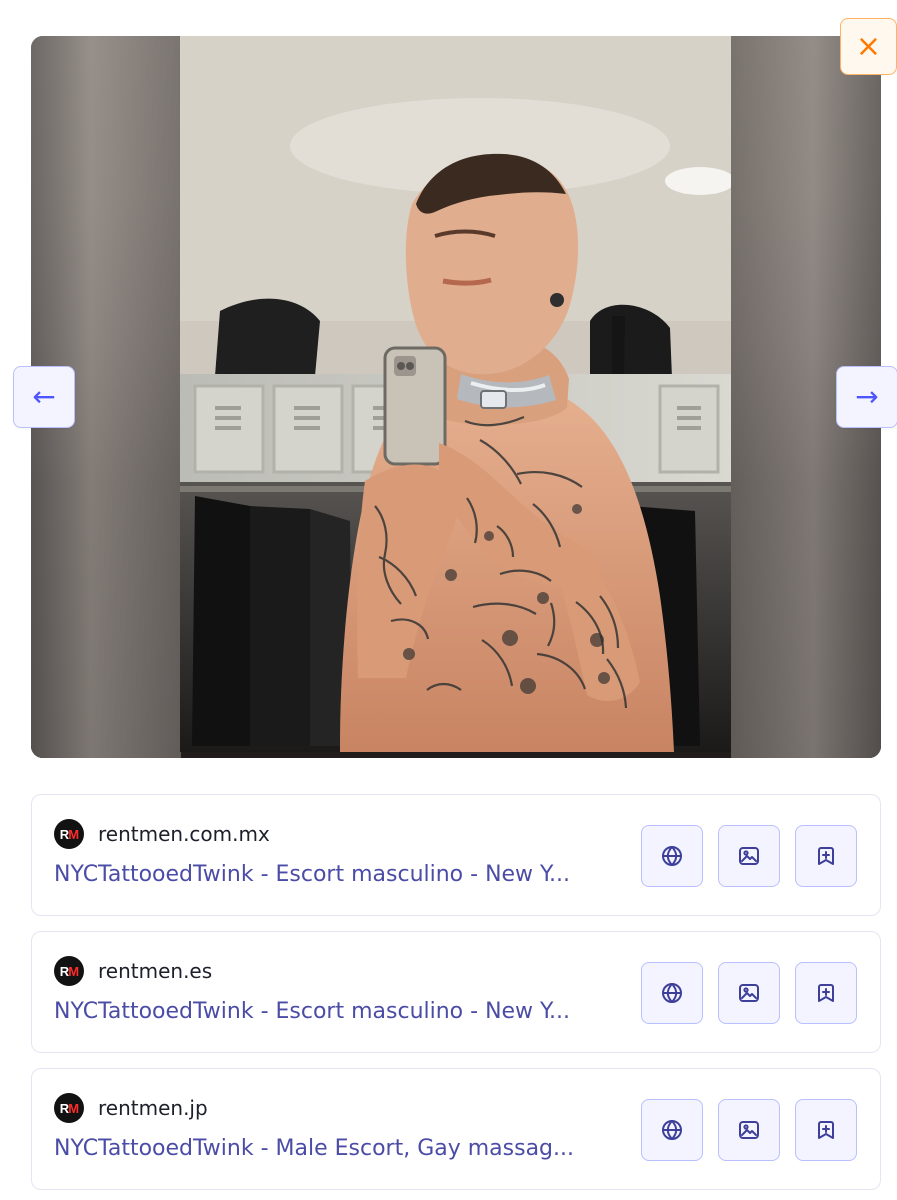  I want to click on close-button: ×, so click(868, 46).